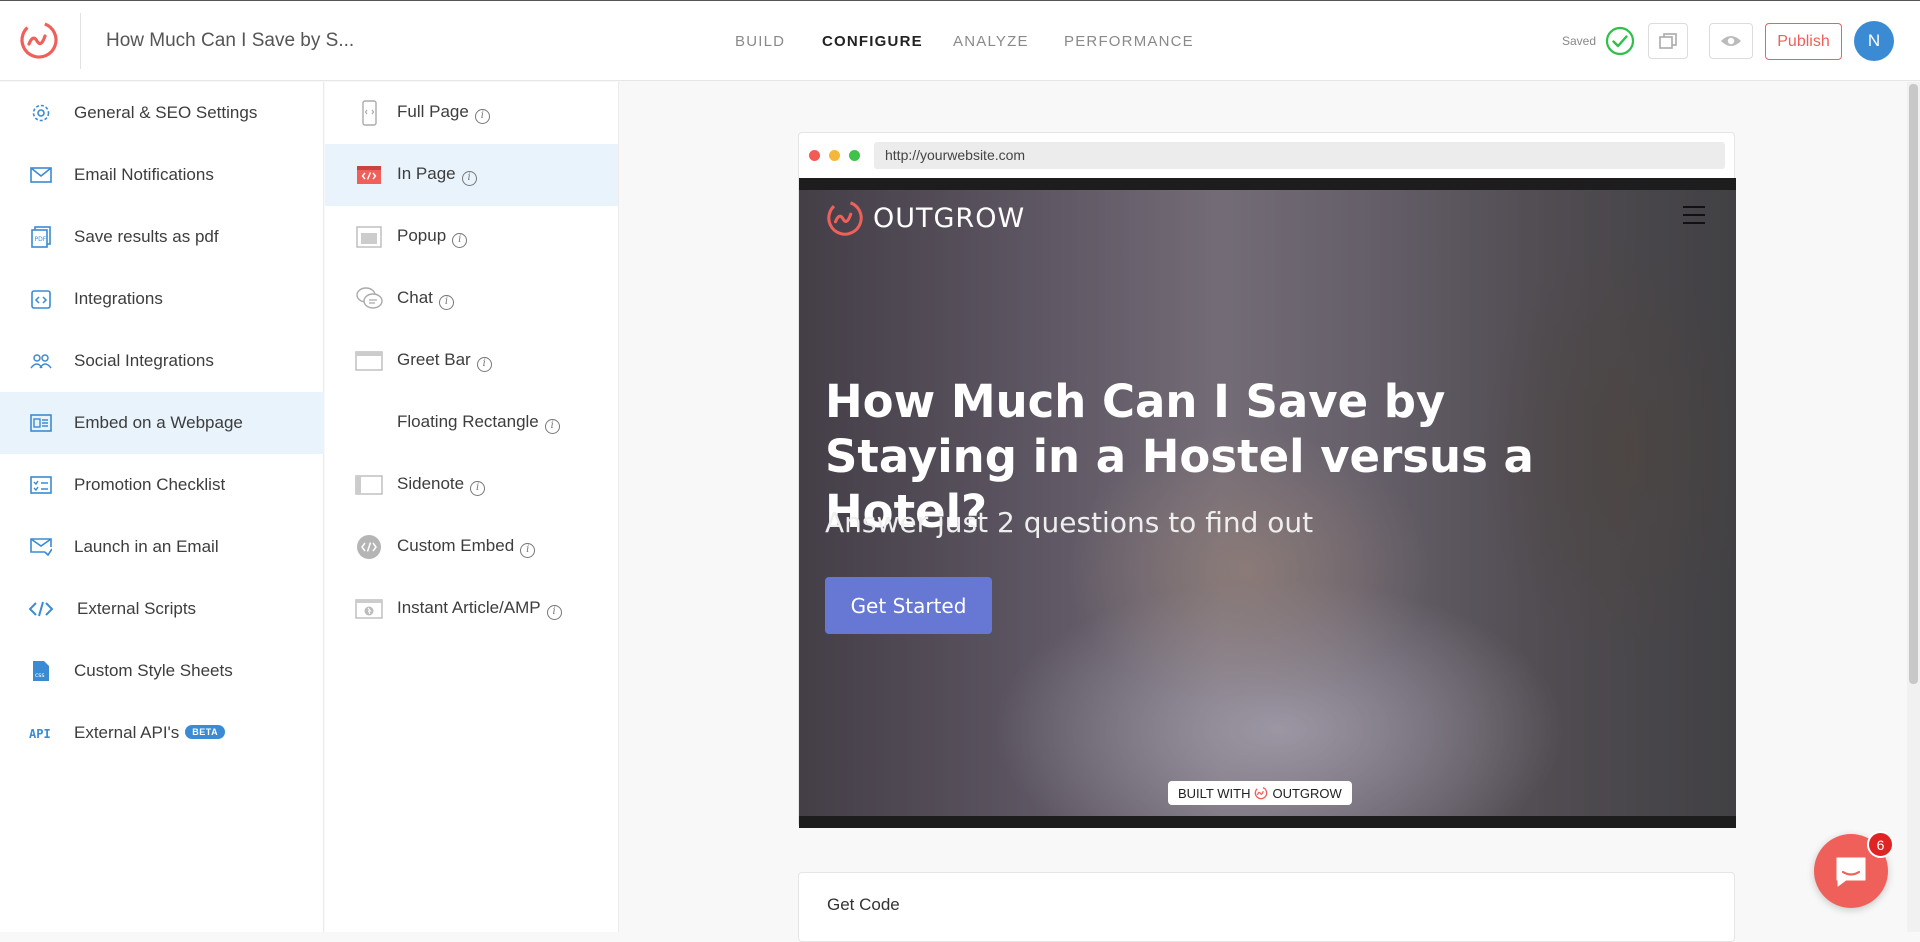  I want to click on embed-type-label: Custom Embed, so click(456, 545).